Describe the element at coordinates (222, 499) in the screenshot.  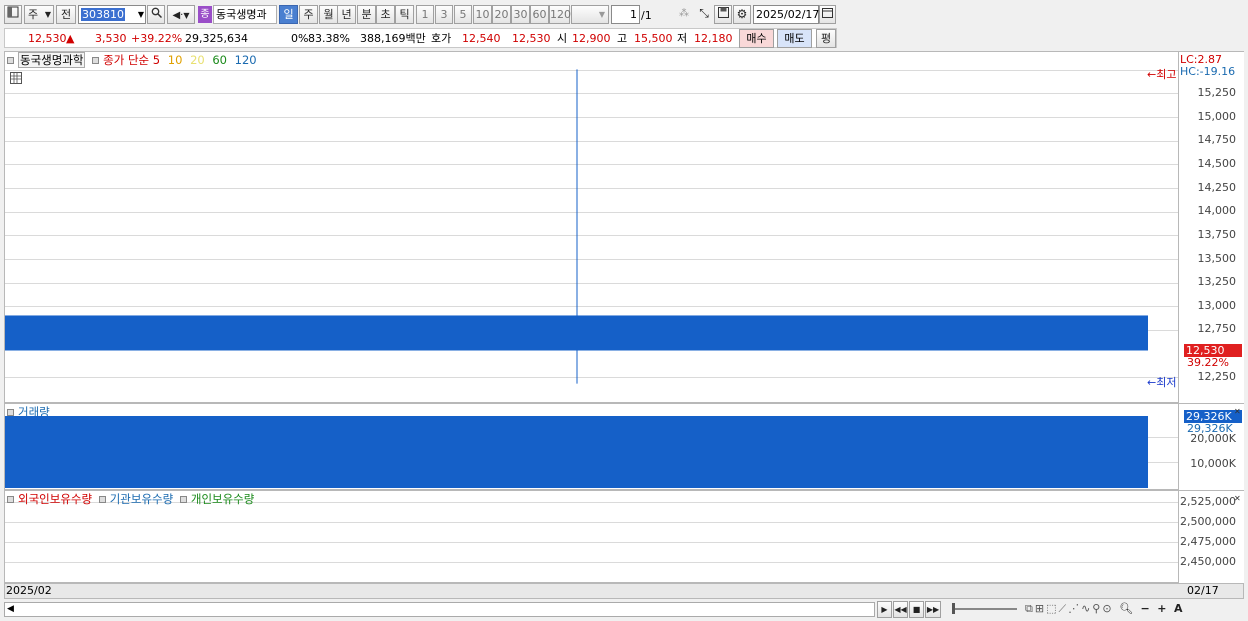
I see `individual-holdings-label: 개인보유수량` at that location.